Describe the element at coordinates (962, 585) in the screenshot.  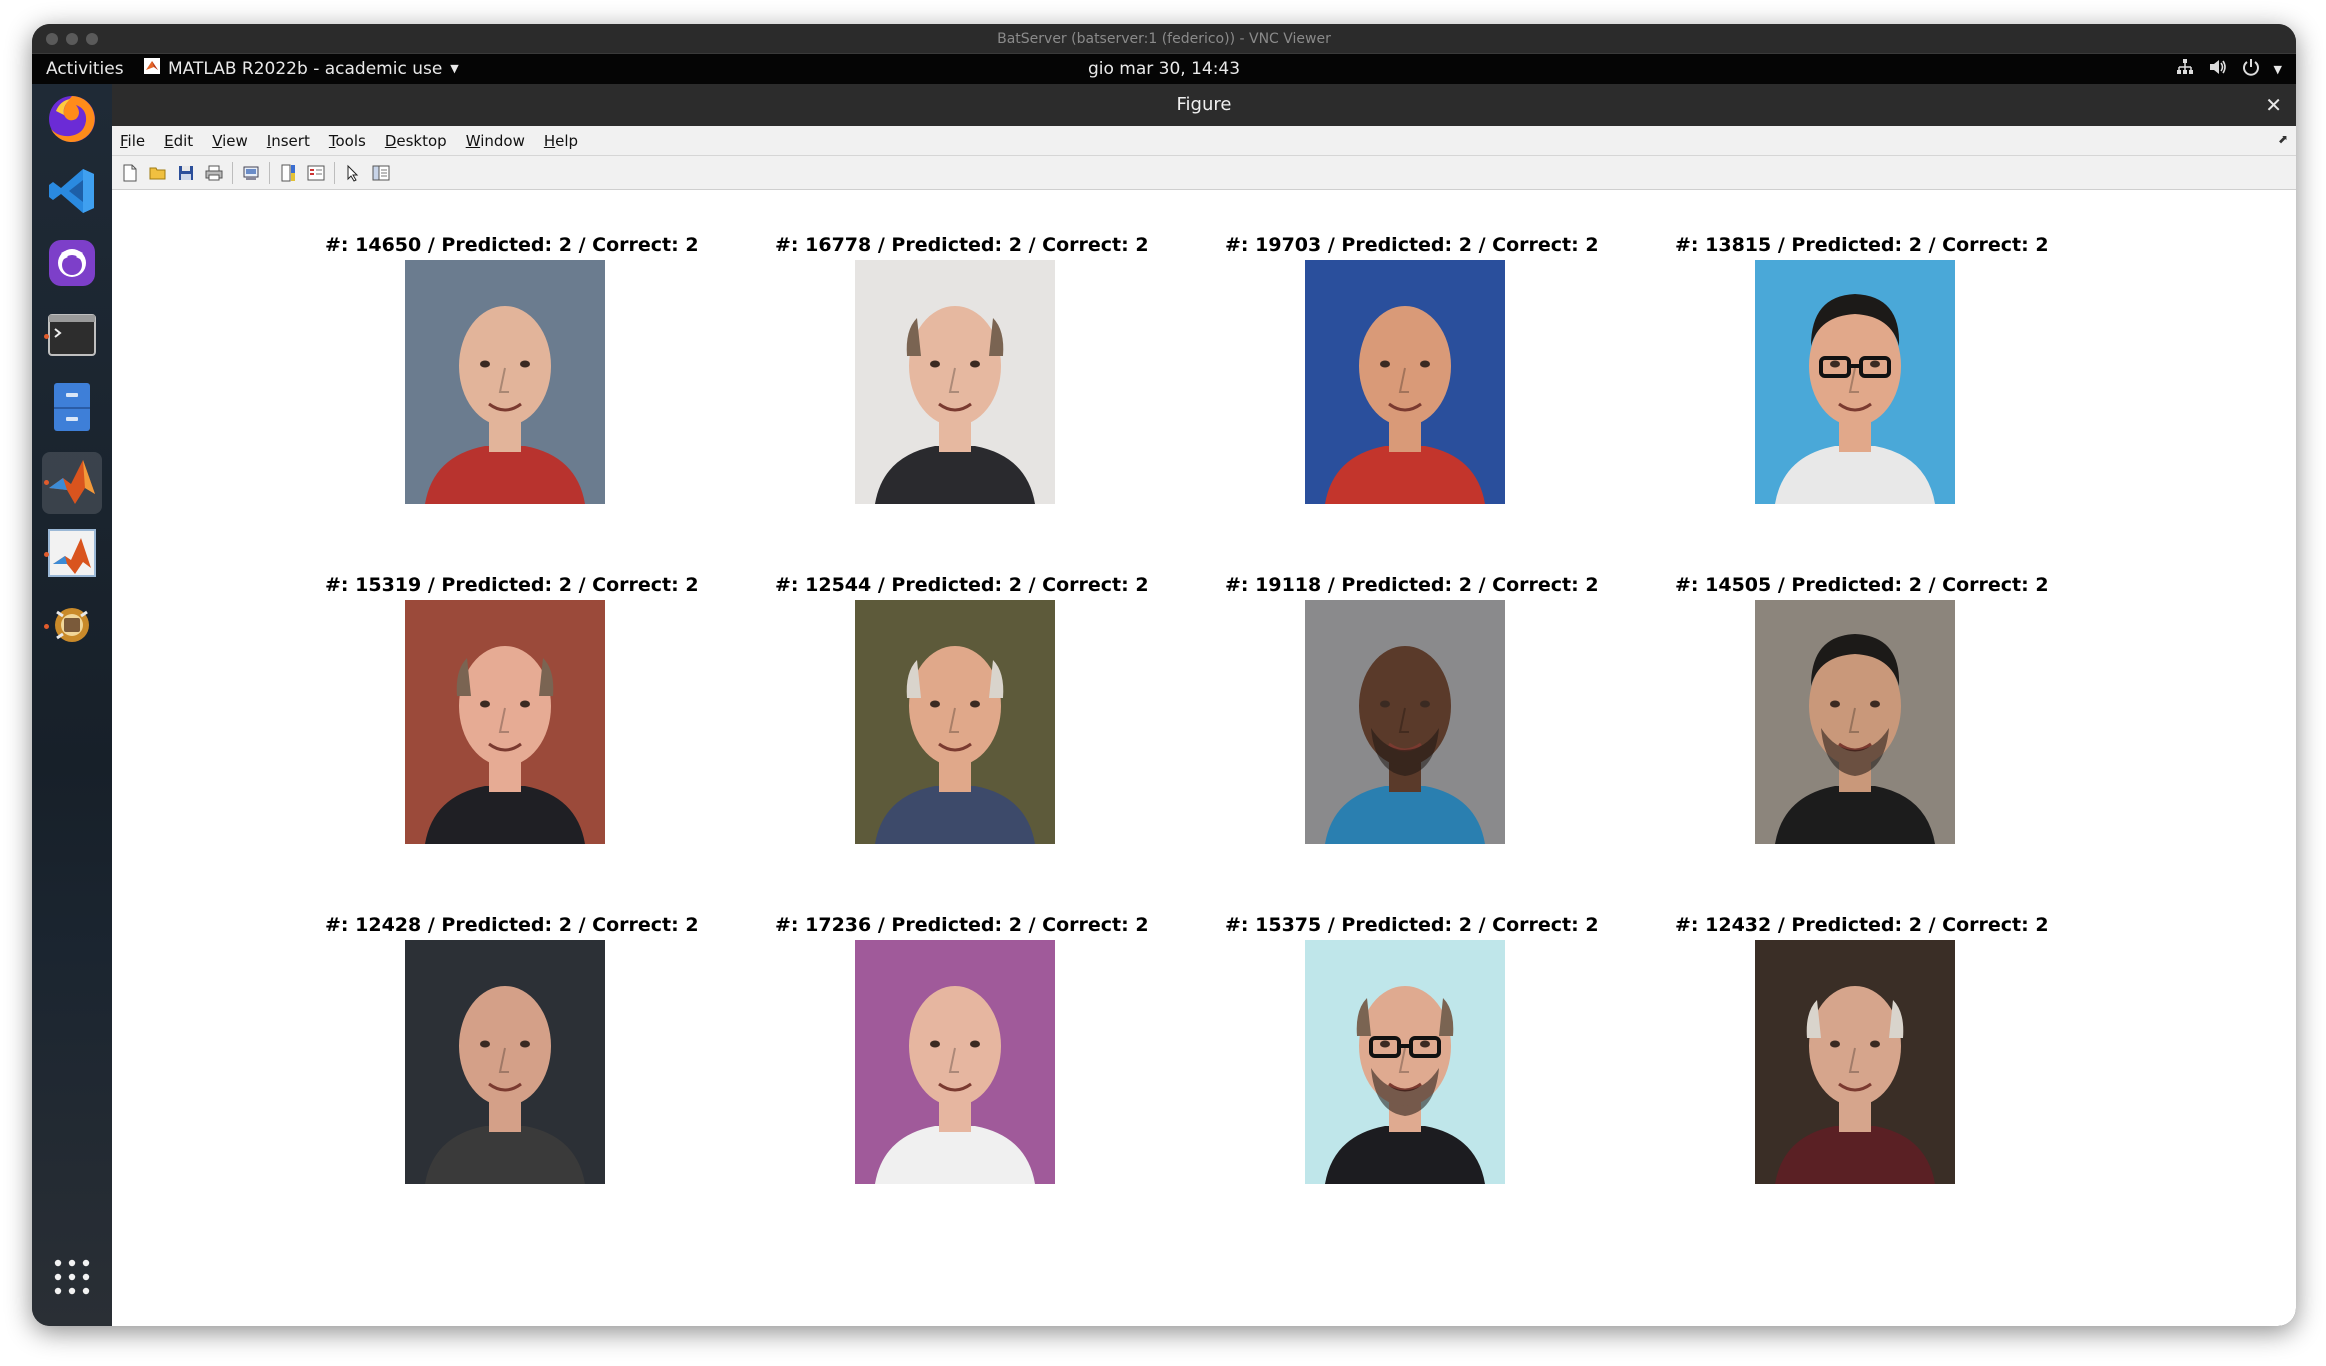
I see `subplot-title: #: 12544 / Predicted: 2 / Correct: 2` at that location.